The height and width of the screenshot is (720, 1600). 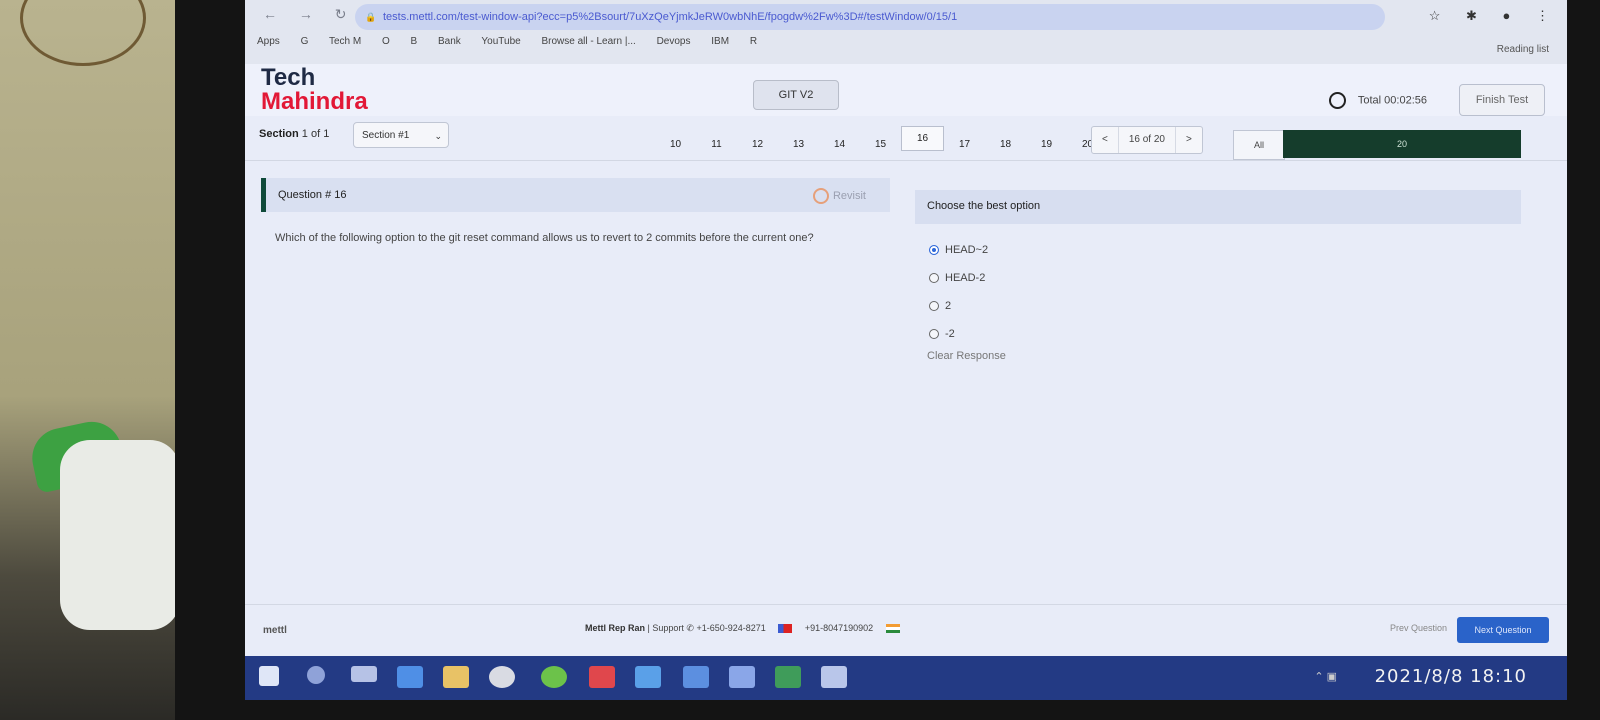 I want to click on option-label: -2, so click(x=950, y=334).